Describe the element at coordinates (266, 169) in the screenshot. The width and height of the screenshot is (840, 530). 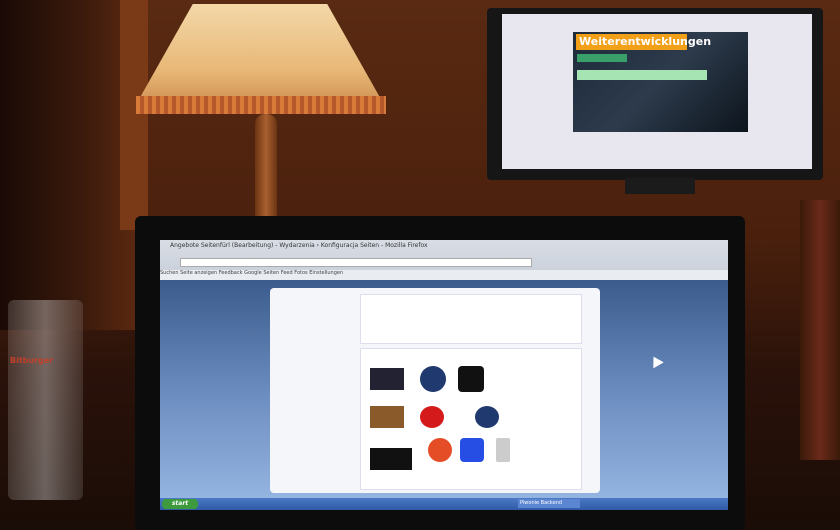
I see `lamp-stem` at that location.